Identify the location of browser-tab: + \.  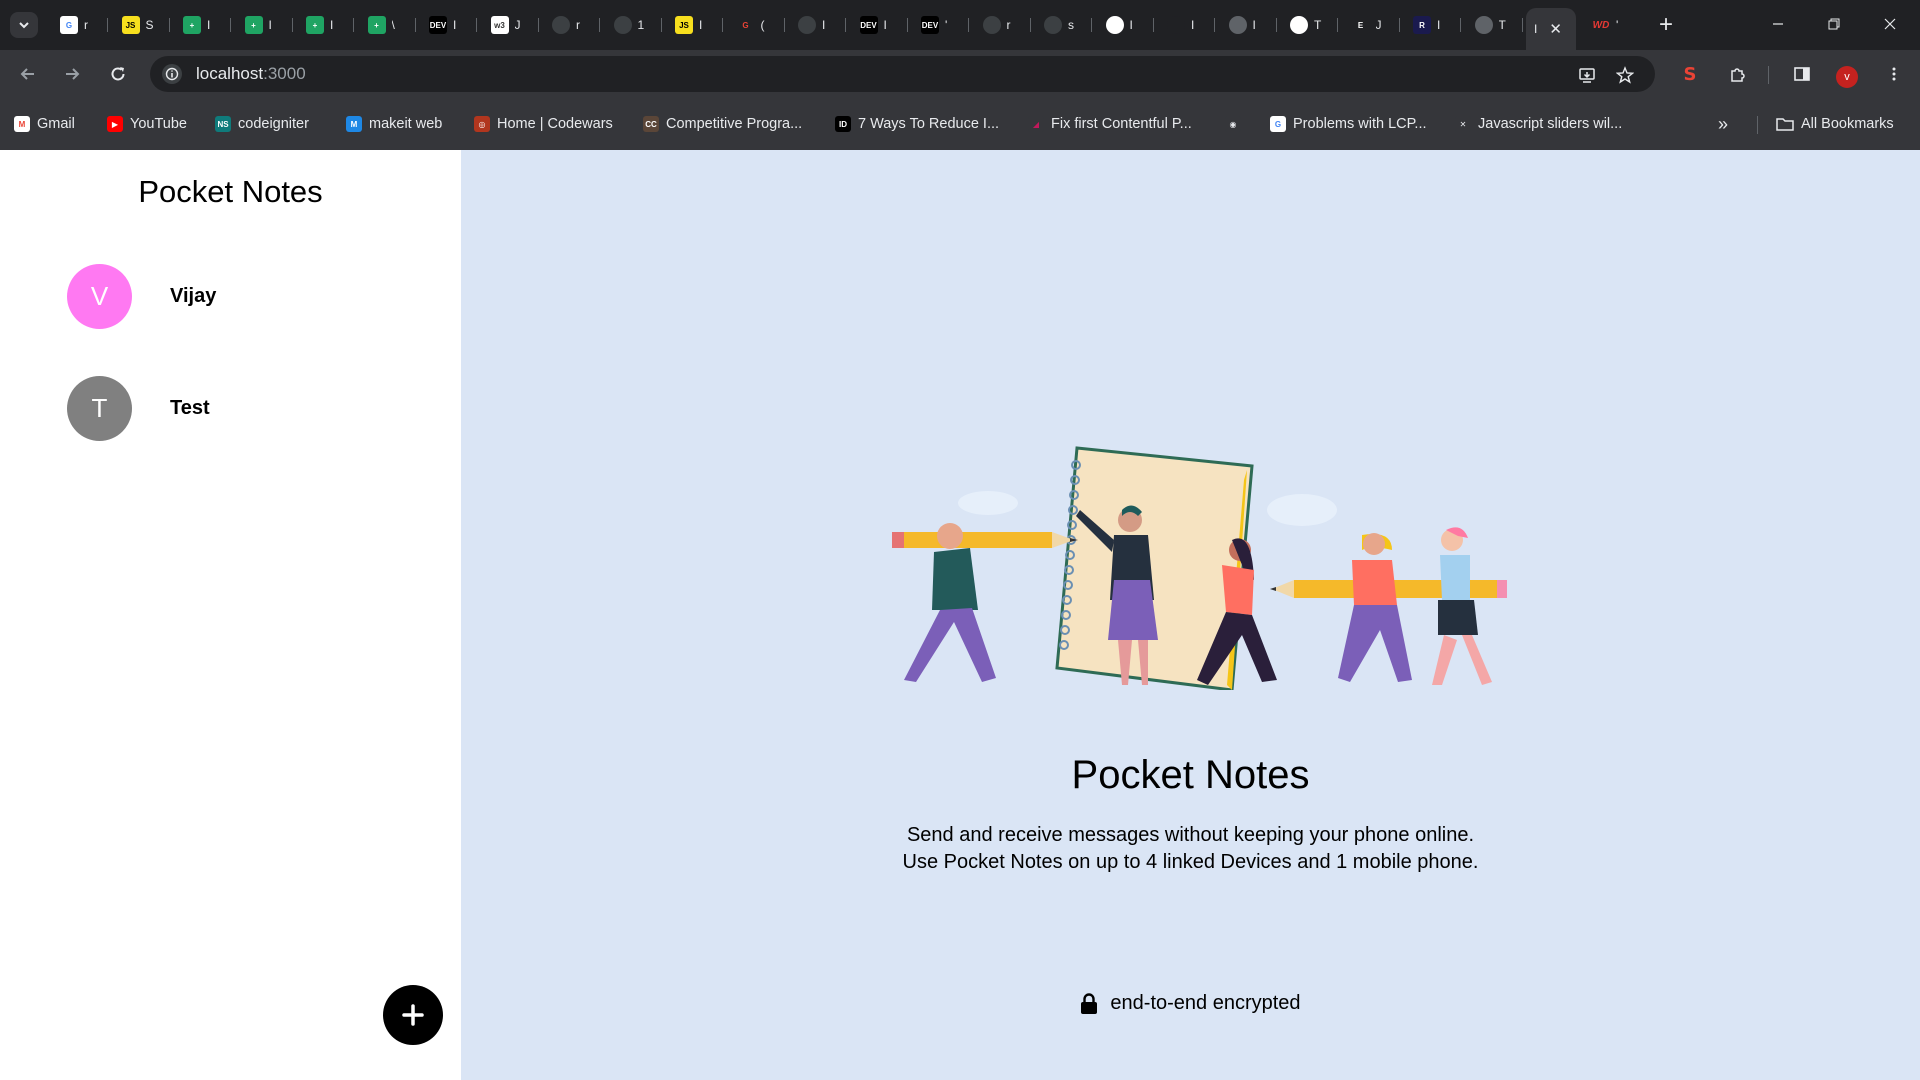
(388, 25).